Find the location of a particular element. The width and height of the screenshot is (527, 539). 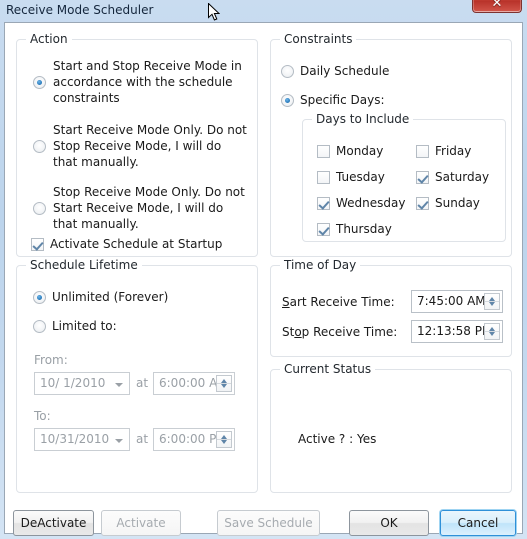

checkbox-monday is located at coordinates (323, 151).